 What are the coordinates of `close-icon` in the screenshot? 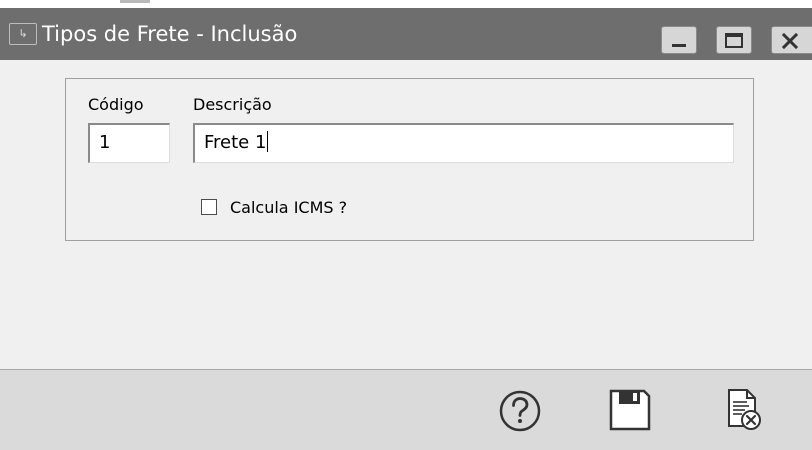 It's located at (790, 41).